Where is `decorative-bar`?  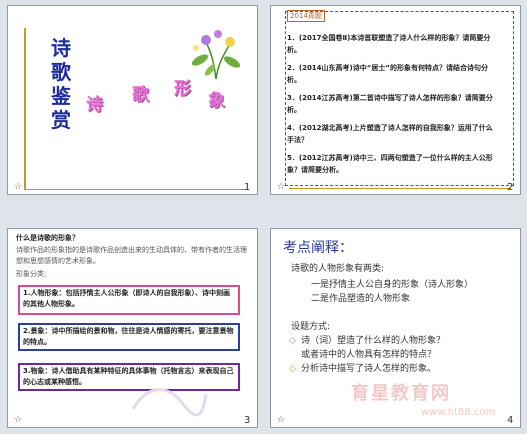 decorative-bar is located at coordinates (25, 109).